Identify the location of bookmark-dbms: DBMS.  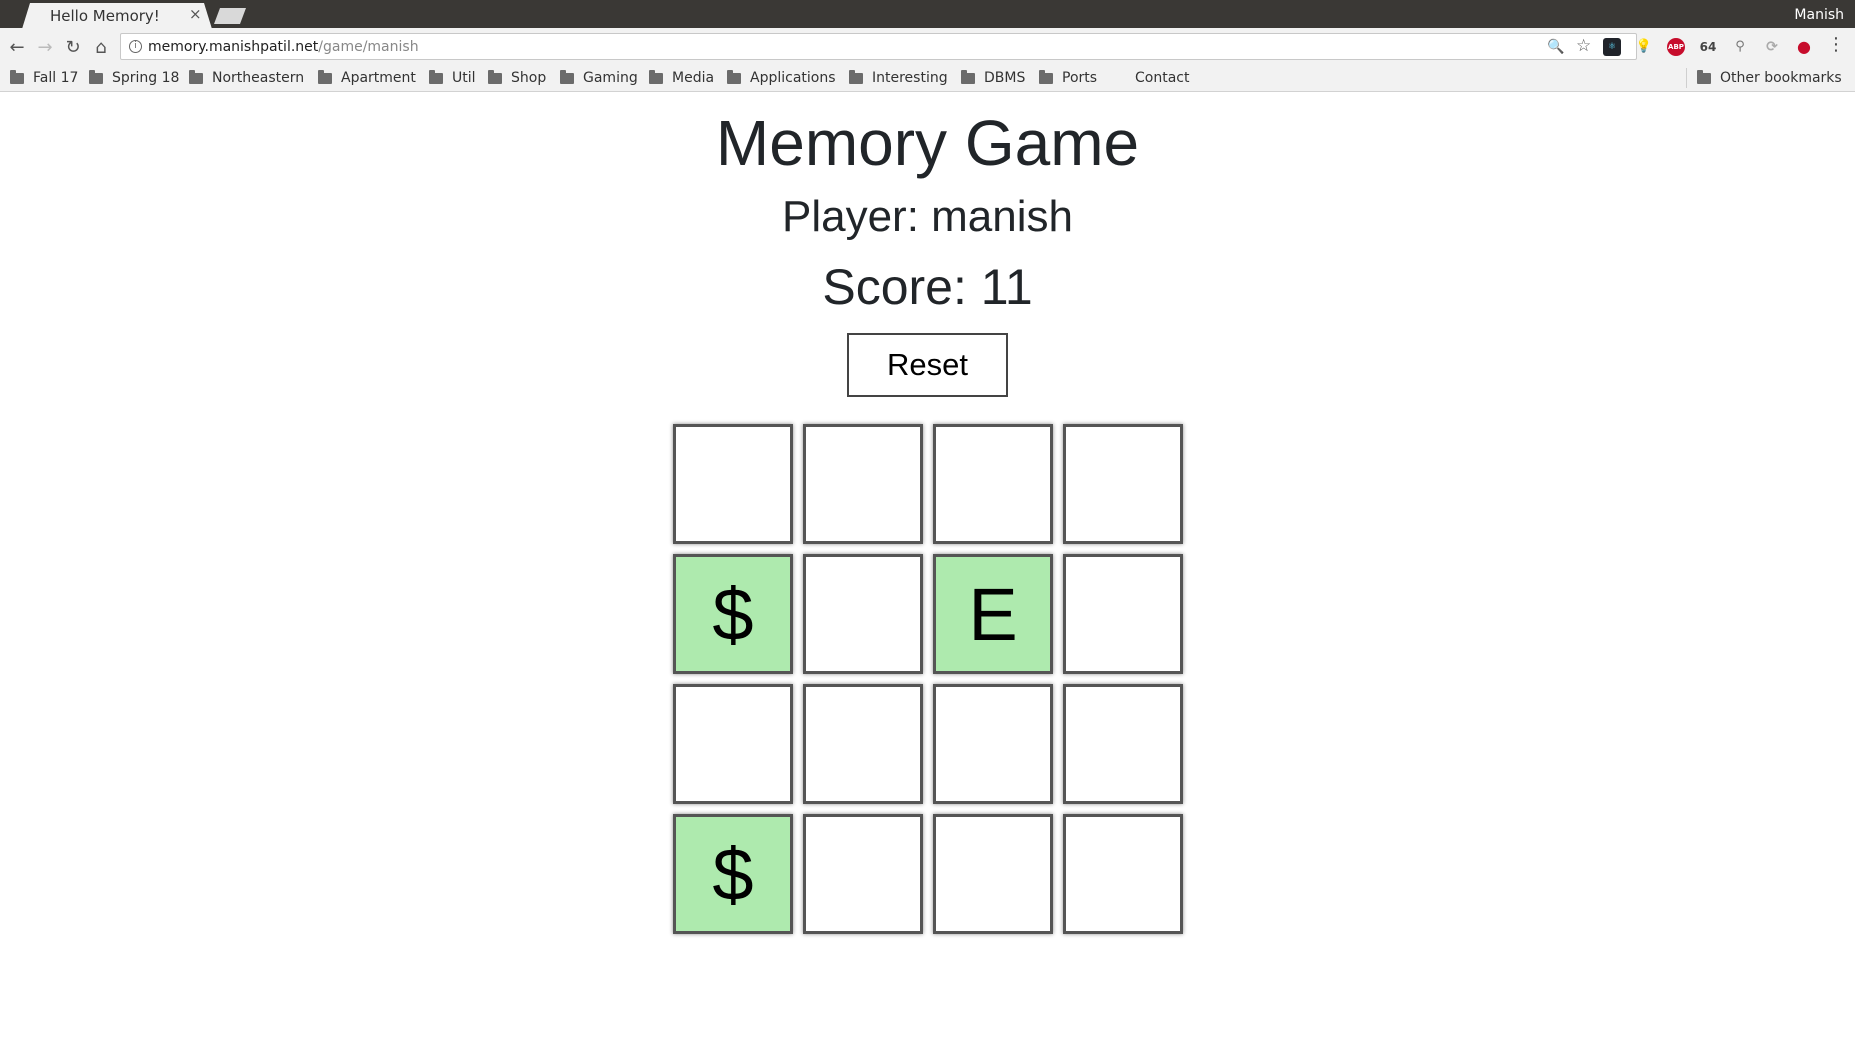
(993, 78).